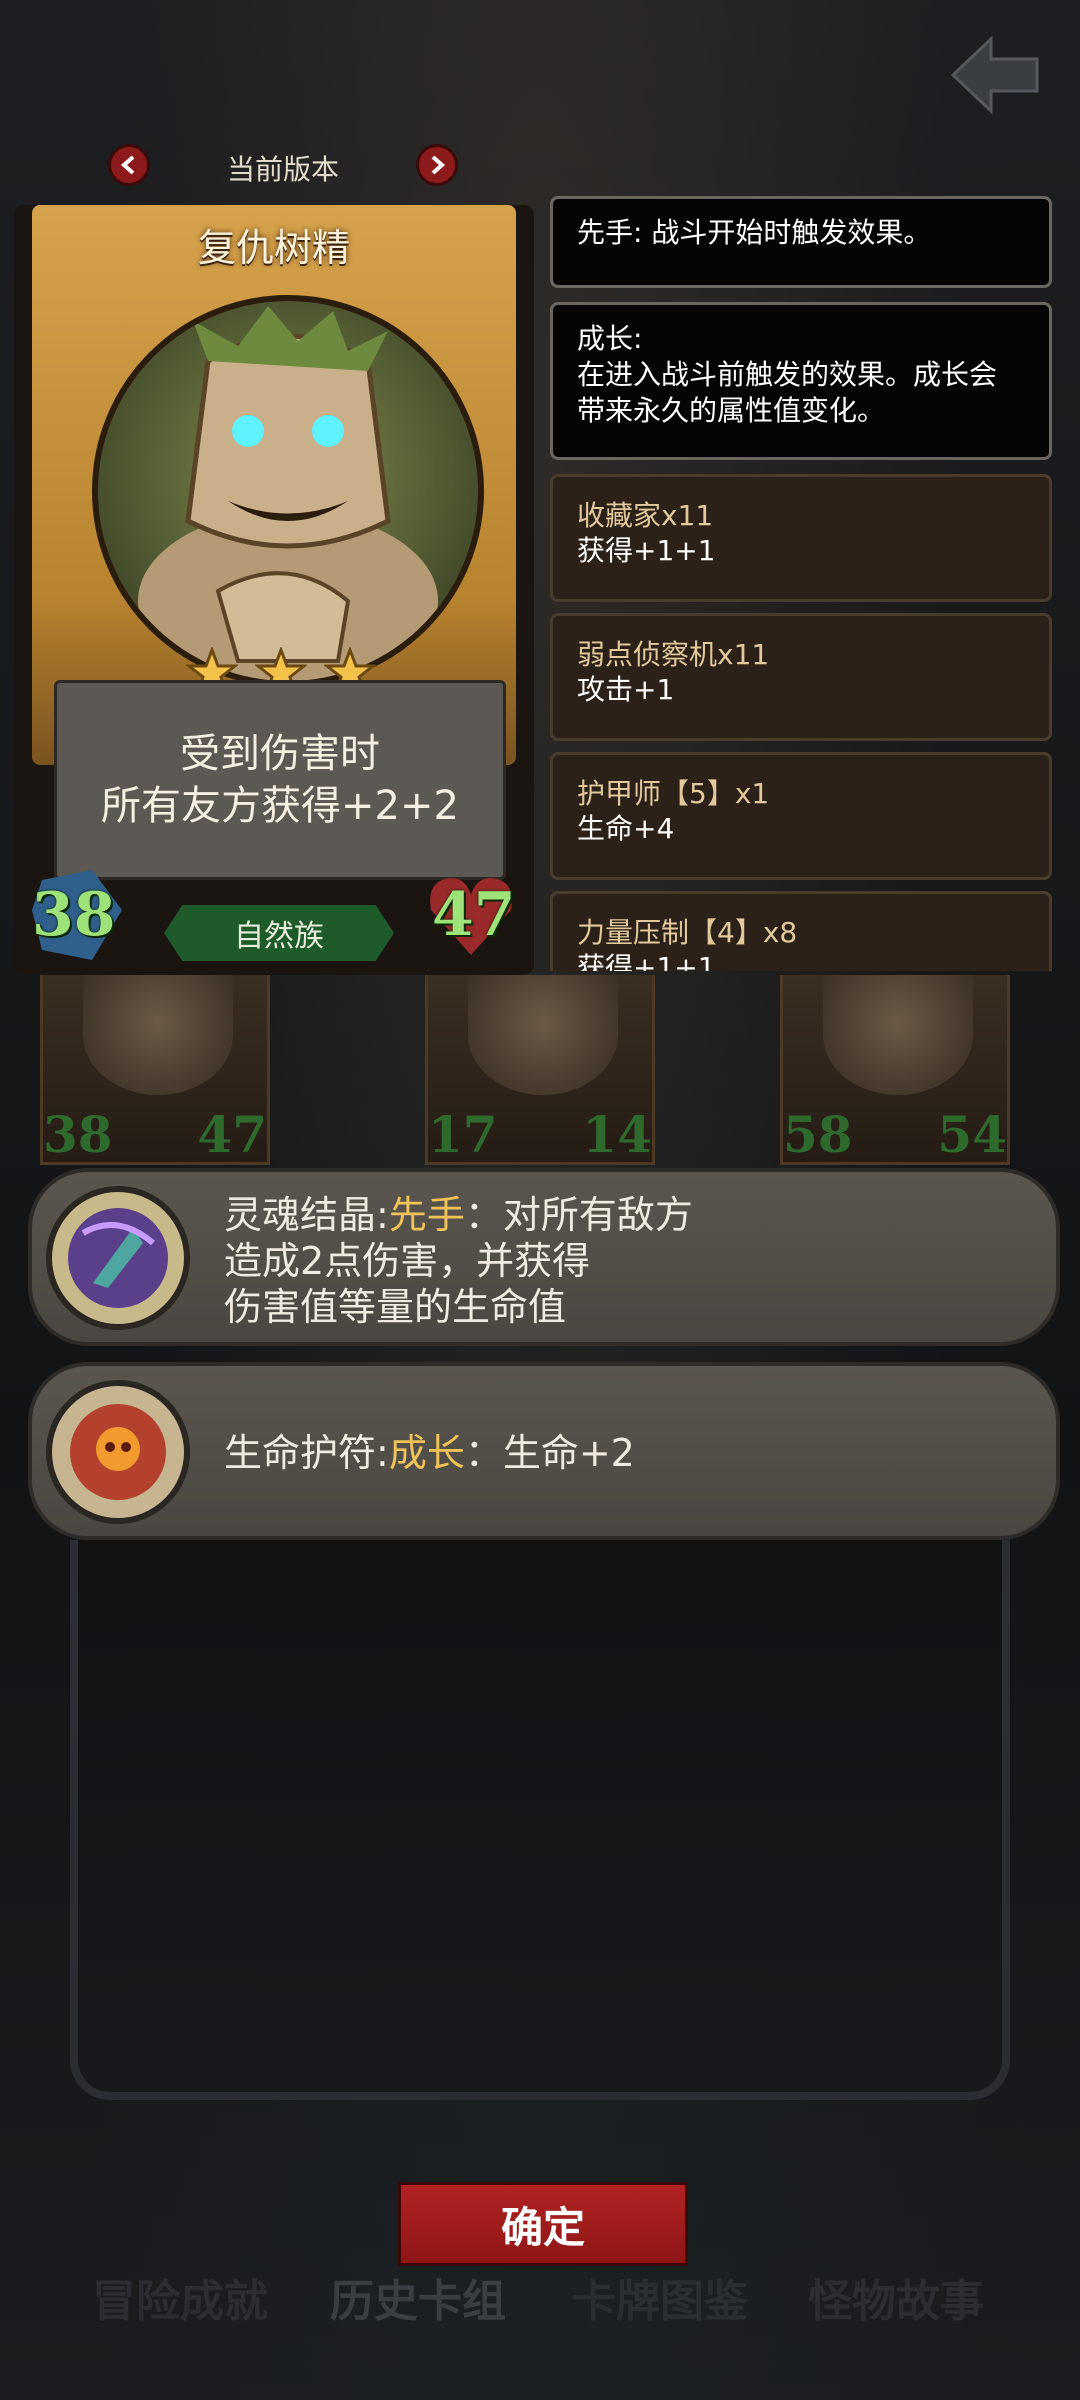 The height and width of the screenshot is (2400, 1080). I want to click on item-effect: ：生命+2, so click(549, 1453).